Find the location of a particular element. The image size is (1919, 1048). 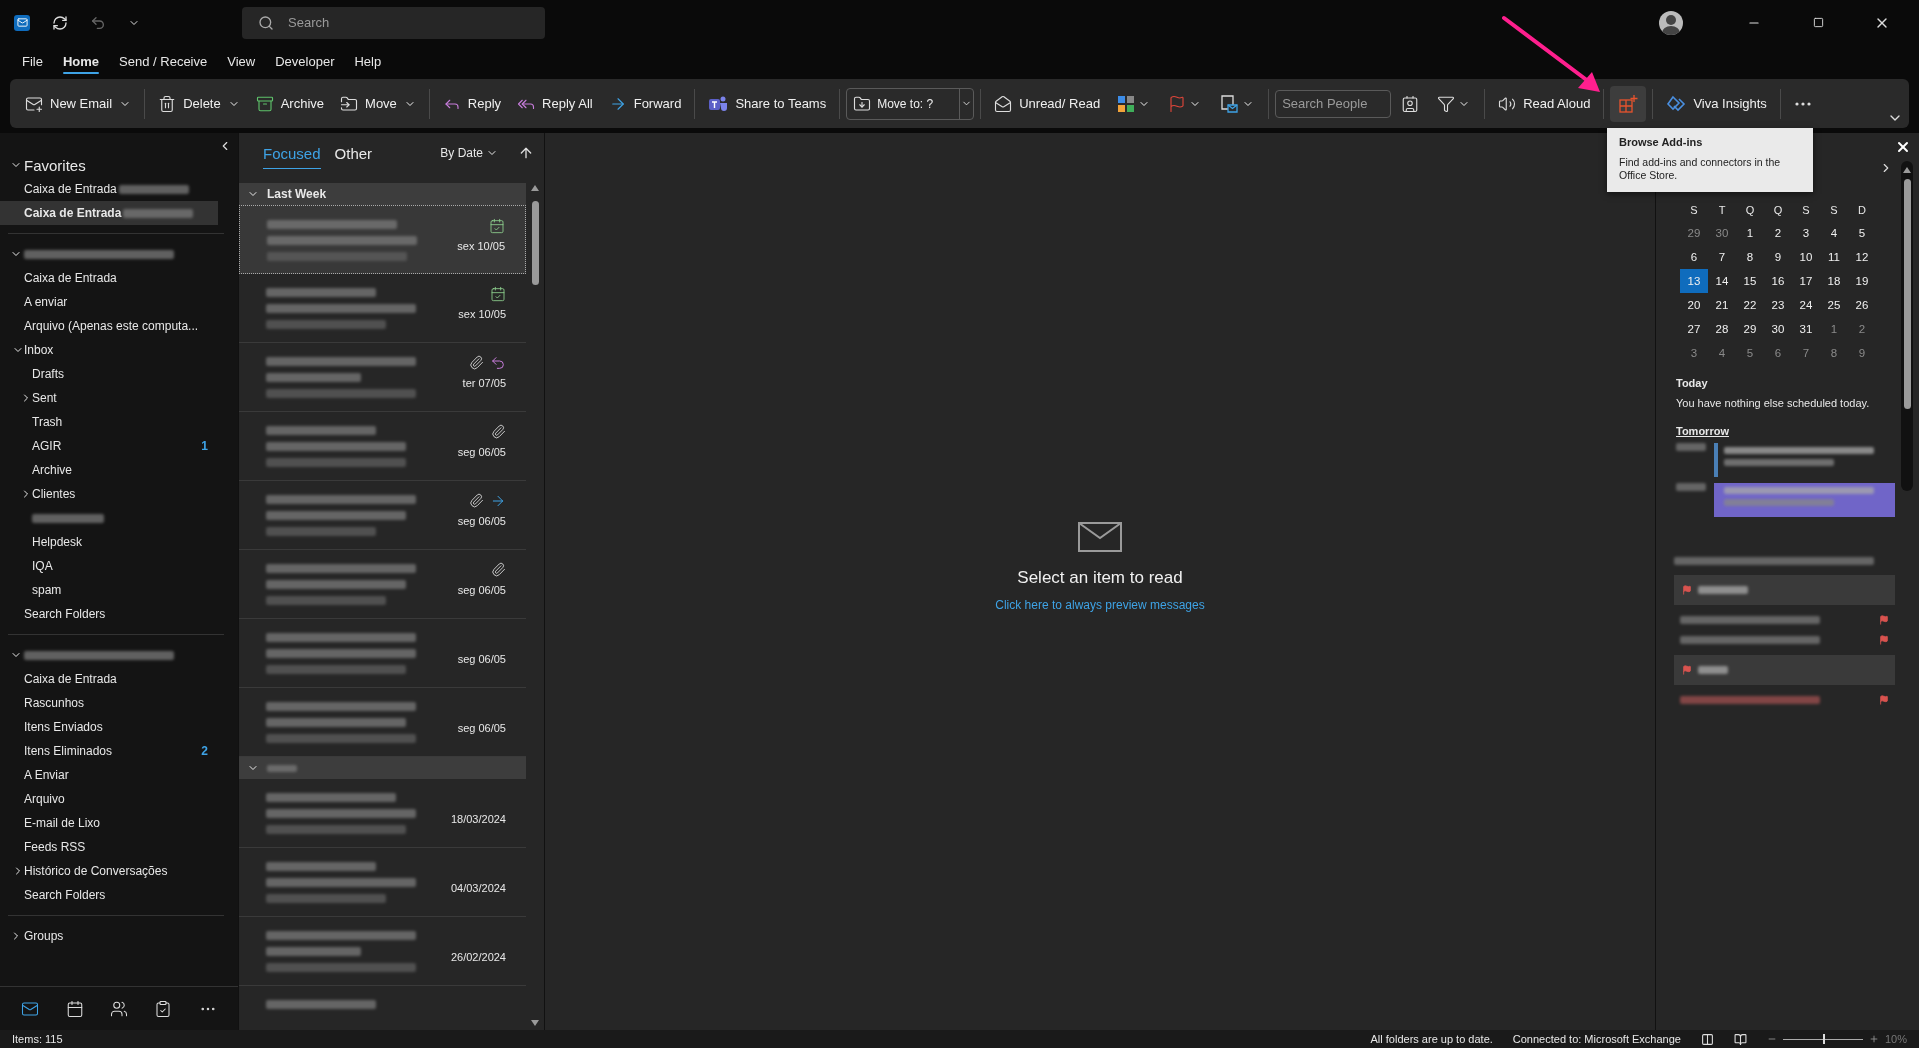

calendar-day: 26 is located at coordinates (1862, 305).